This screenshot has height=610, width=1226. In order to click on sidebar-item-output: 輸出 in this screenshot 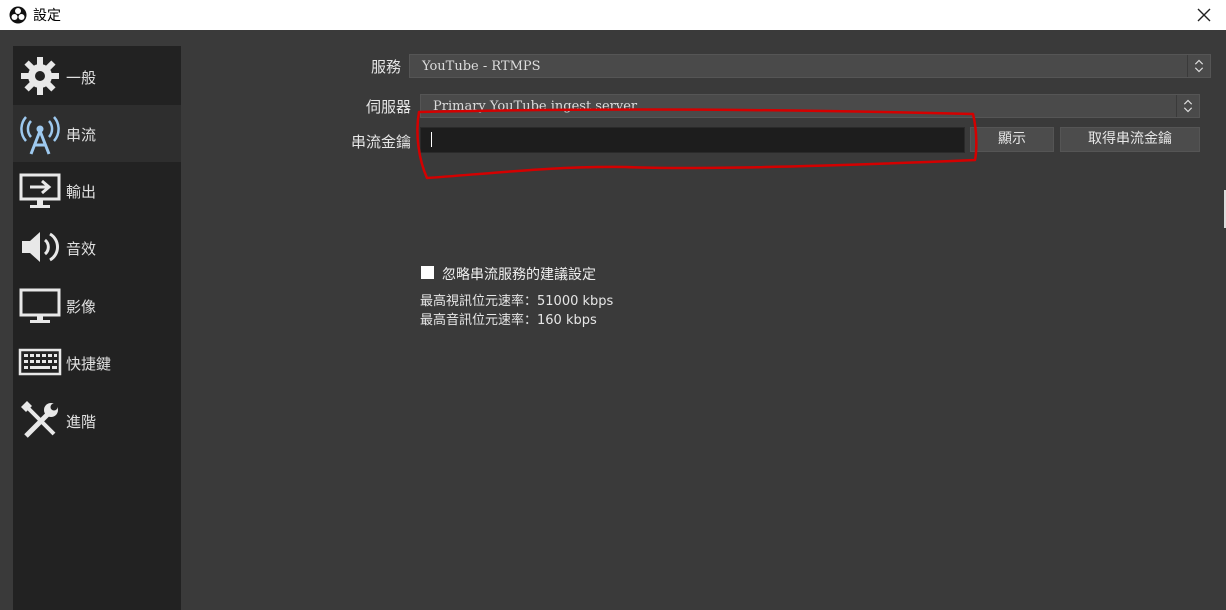, I will do `click(97, 190)`.